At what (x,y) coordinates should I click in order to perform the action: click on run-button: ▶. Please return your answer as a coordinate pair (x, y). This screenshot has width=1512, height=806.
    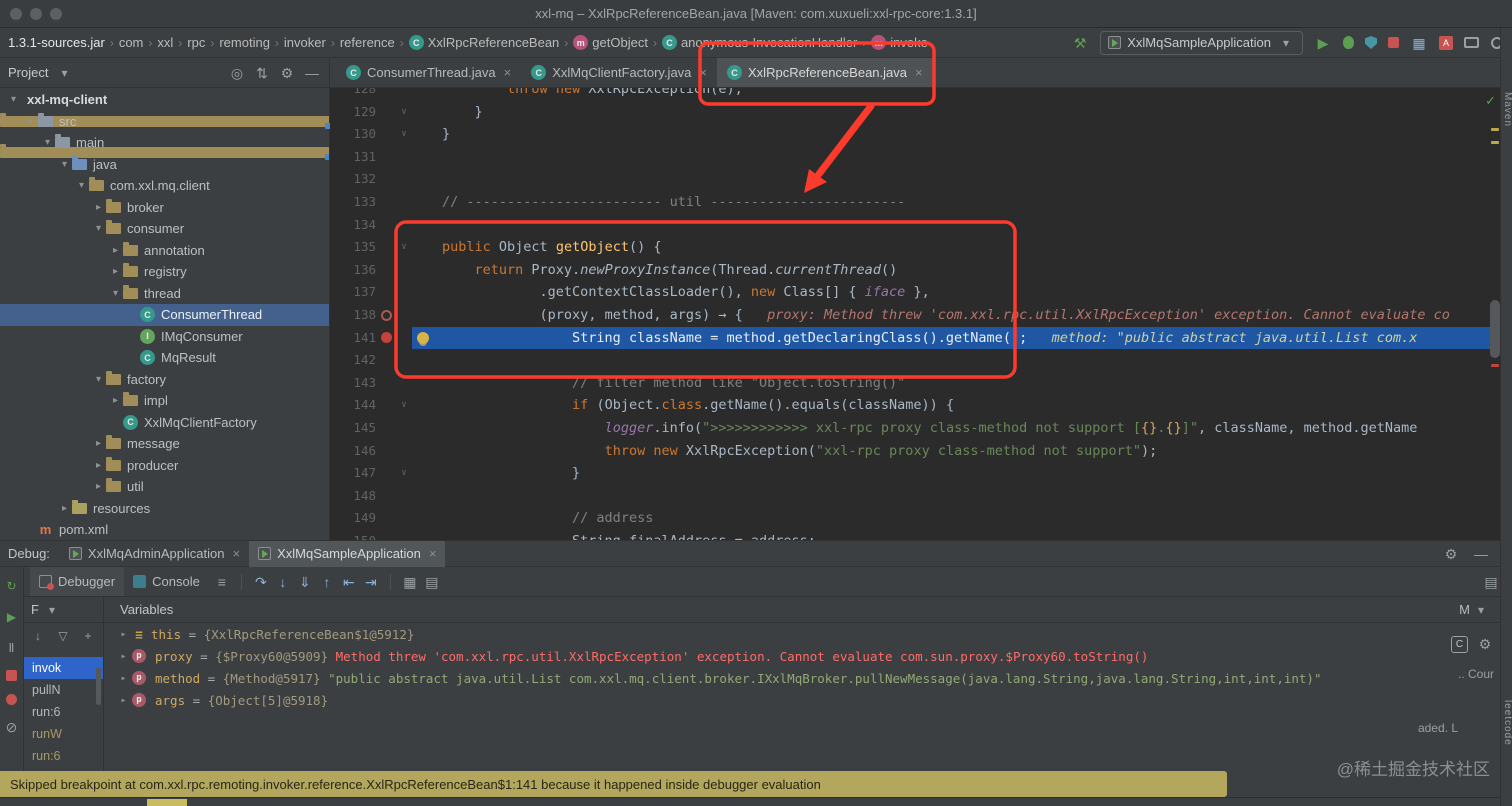
    Looking at the image, I should click on (1323, 43).